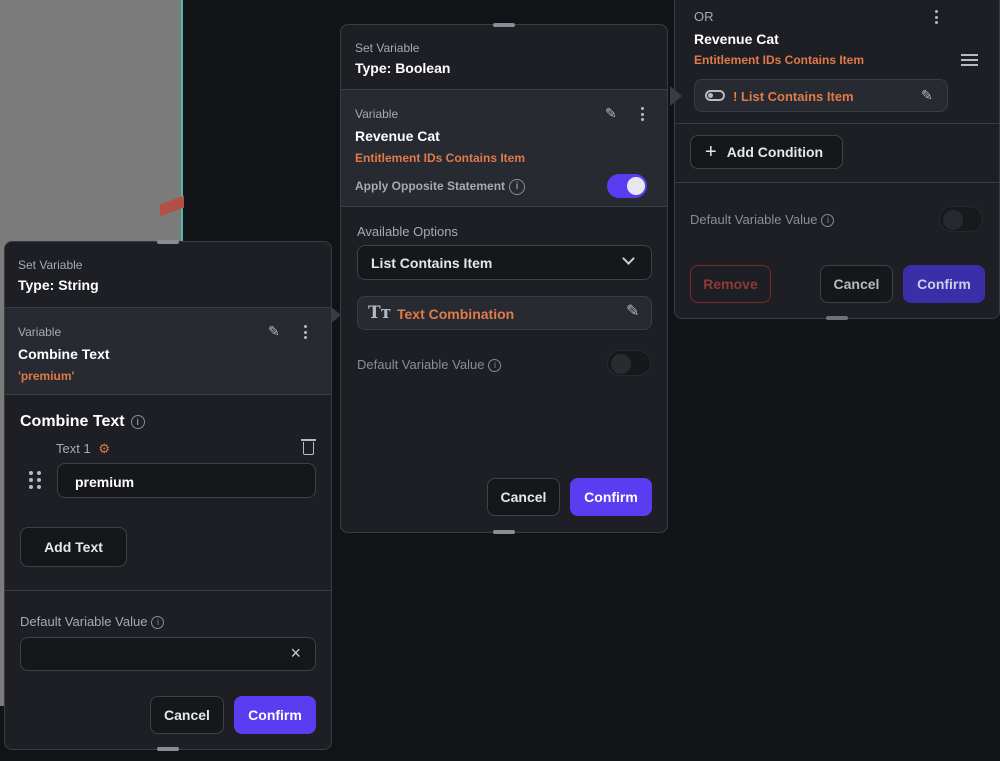 This screenshot has height=761, width=1000. I want to click on text-1-value: premium, so click(105, 482).